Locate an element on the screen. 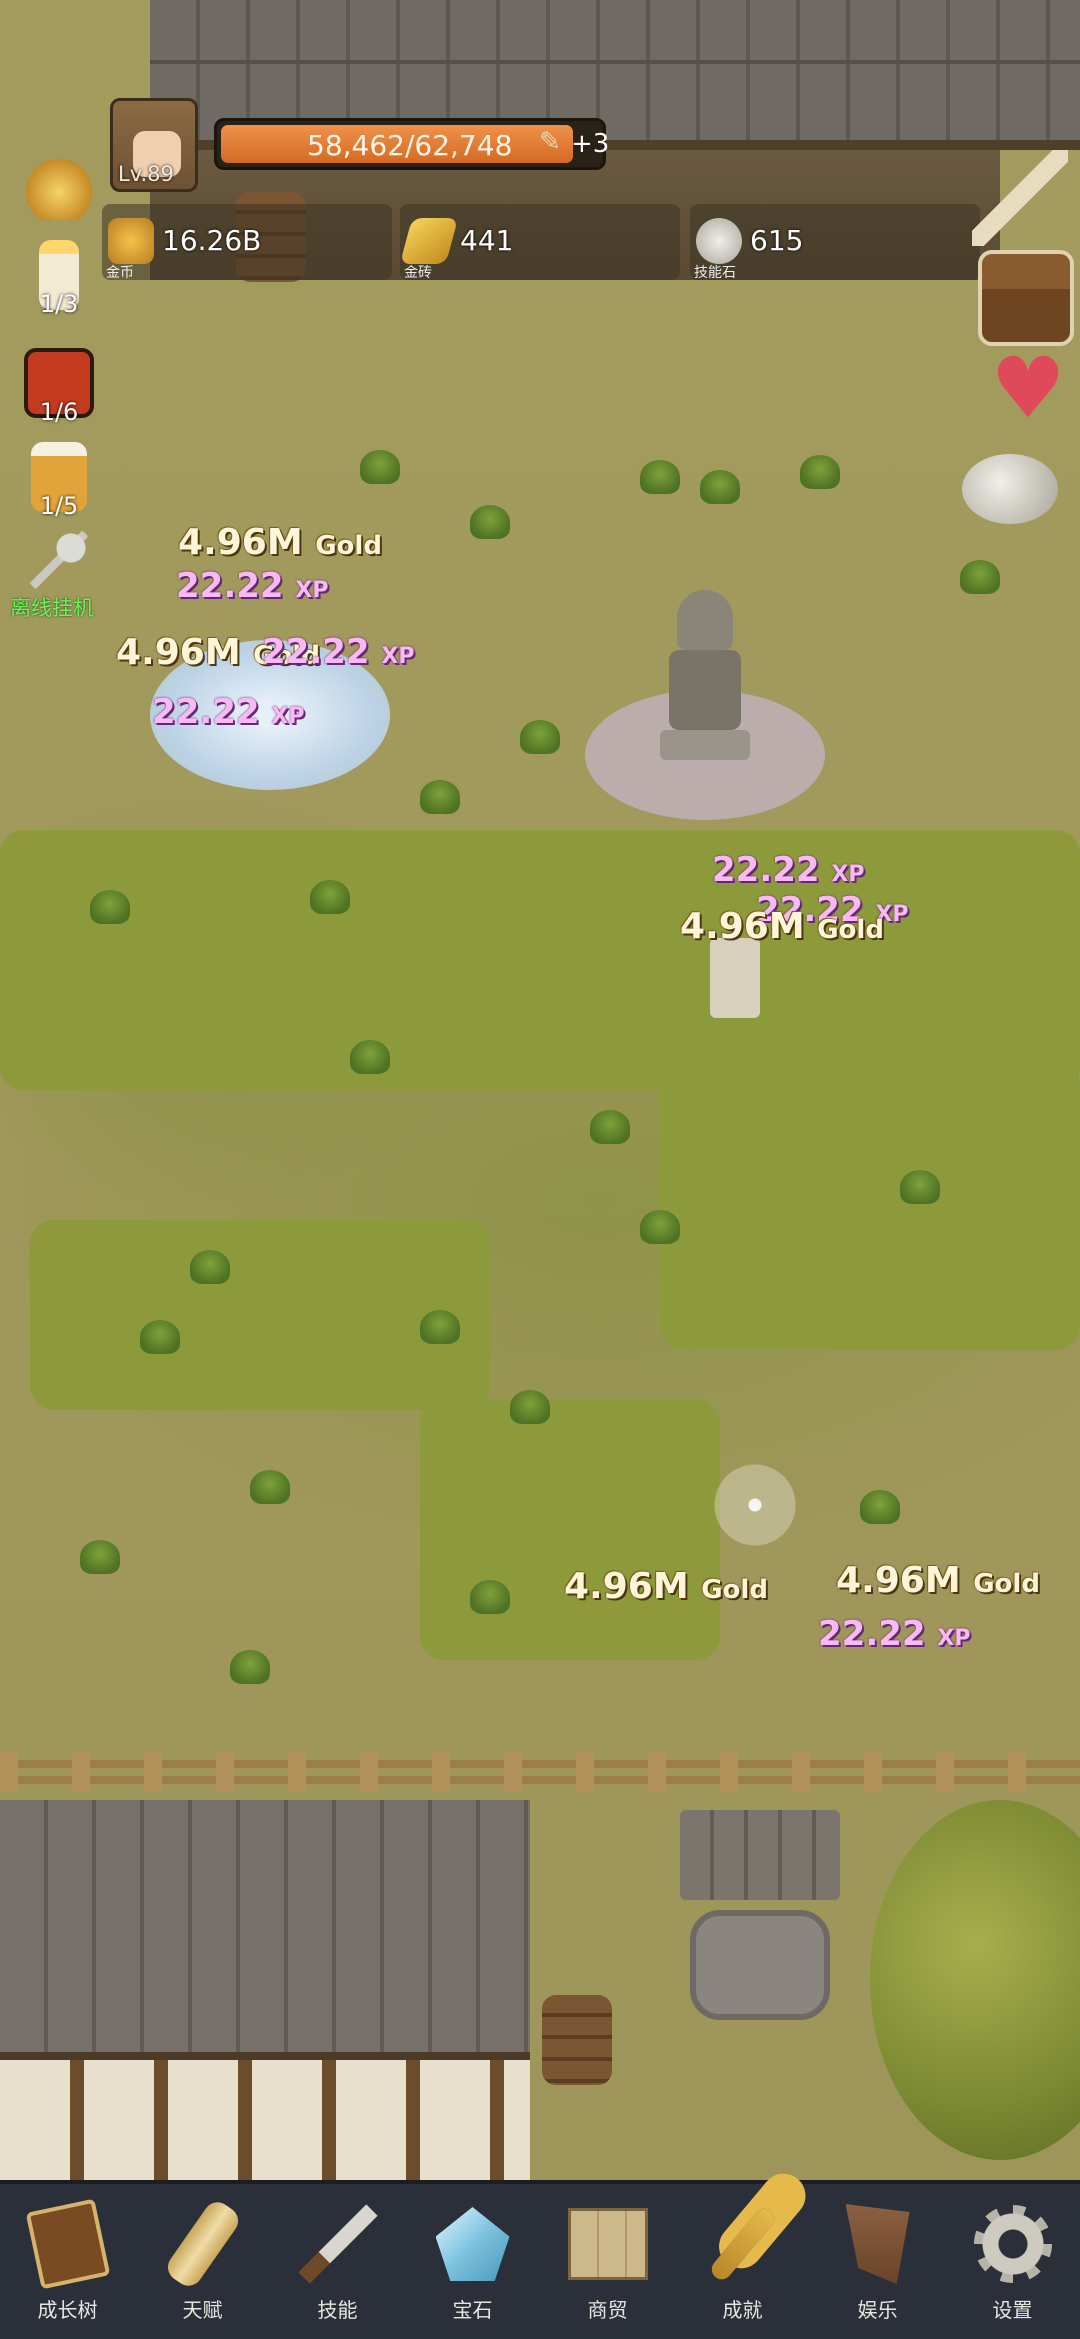  book-icon is located at coordinates (68, 2244).